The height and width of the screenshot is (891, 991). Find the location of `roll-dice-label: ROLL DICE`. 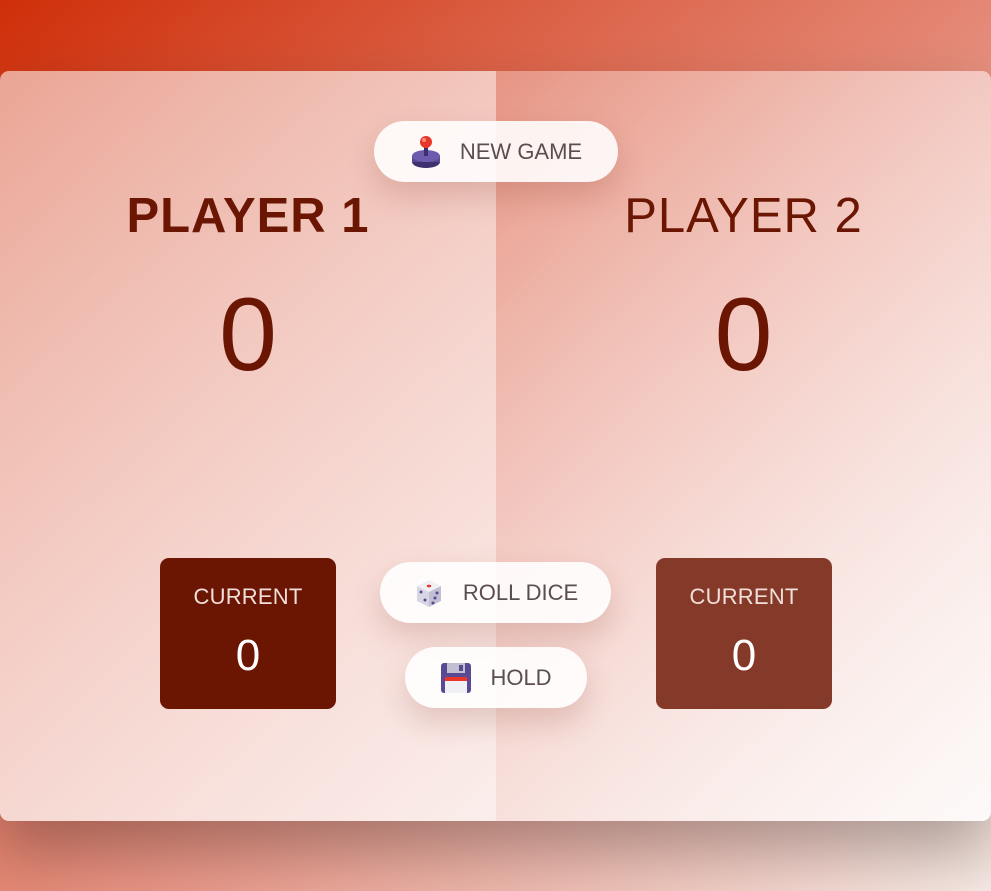

roll-dice-label: ROLL DICE is located at coordinates (520, 592).